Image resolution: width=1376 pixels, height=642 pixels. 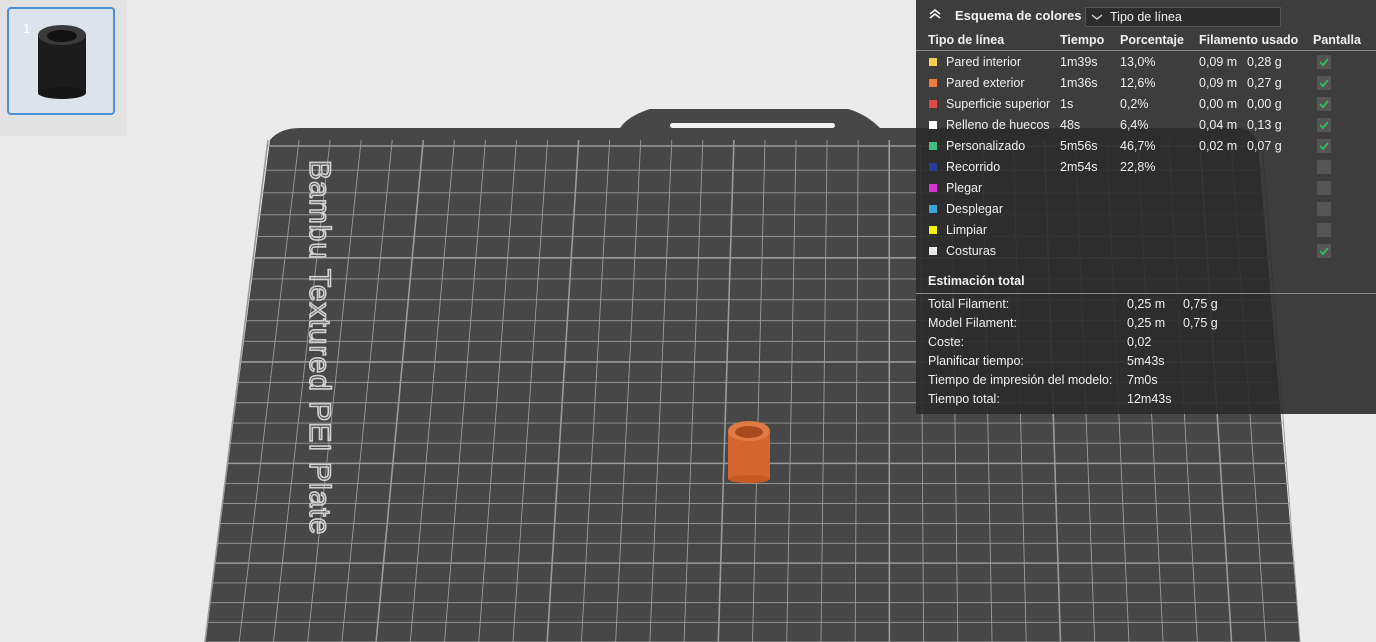 What do you see at coordinates (1149, 399) in the screenshot?
I see `summary-value: 12m43s` at bounding box center [1149, 399].